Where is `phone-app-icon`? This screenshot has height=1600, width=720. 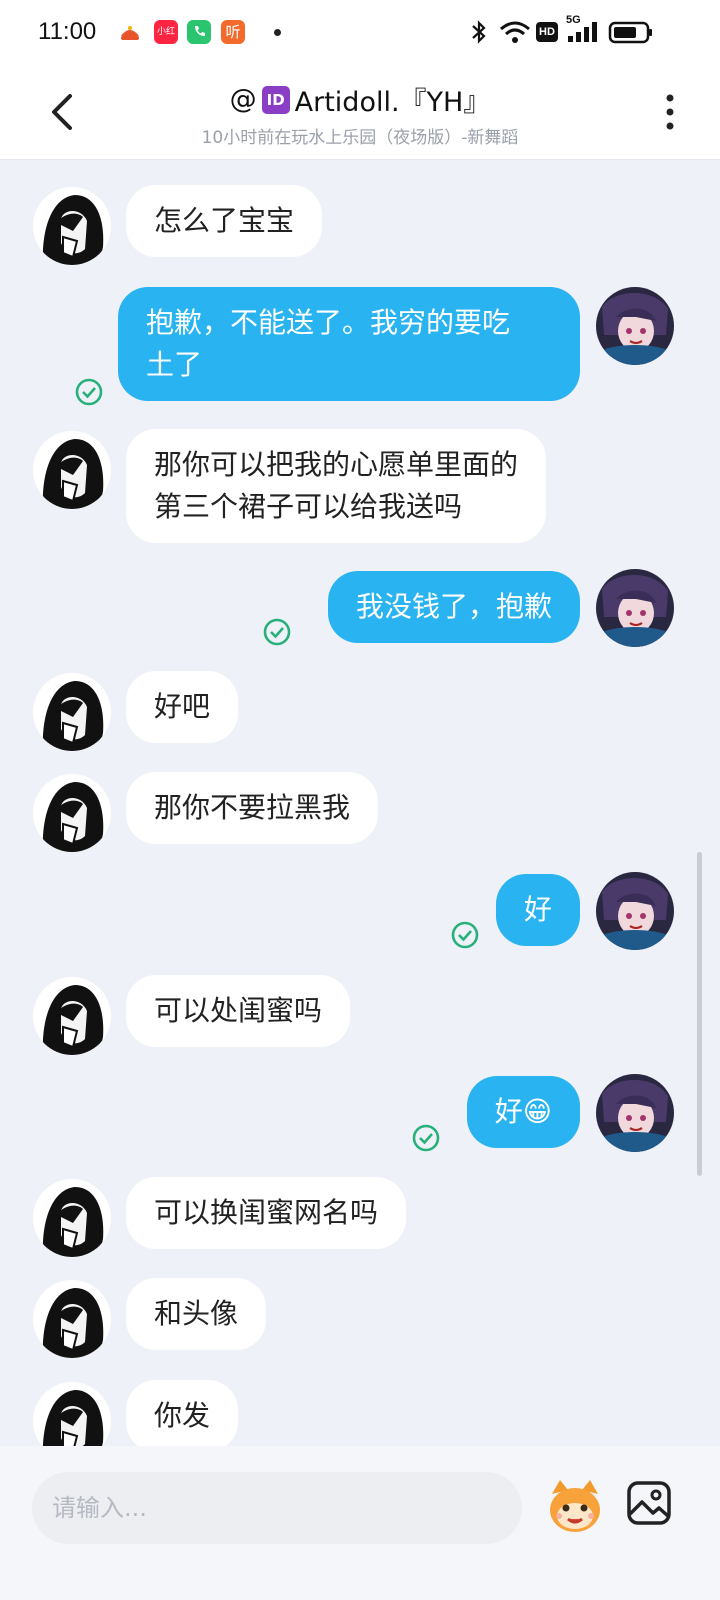
phone-app-icon is located at coordinates (199, 32).